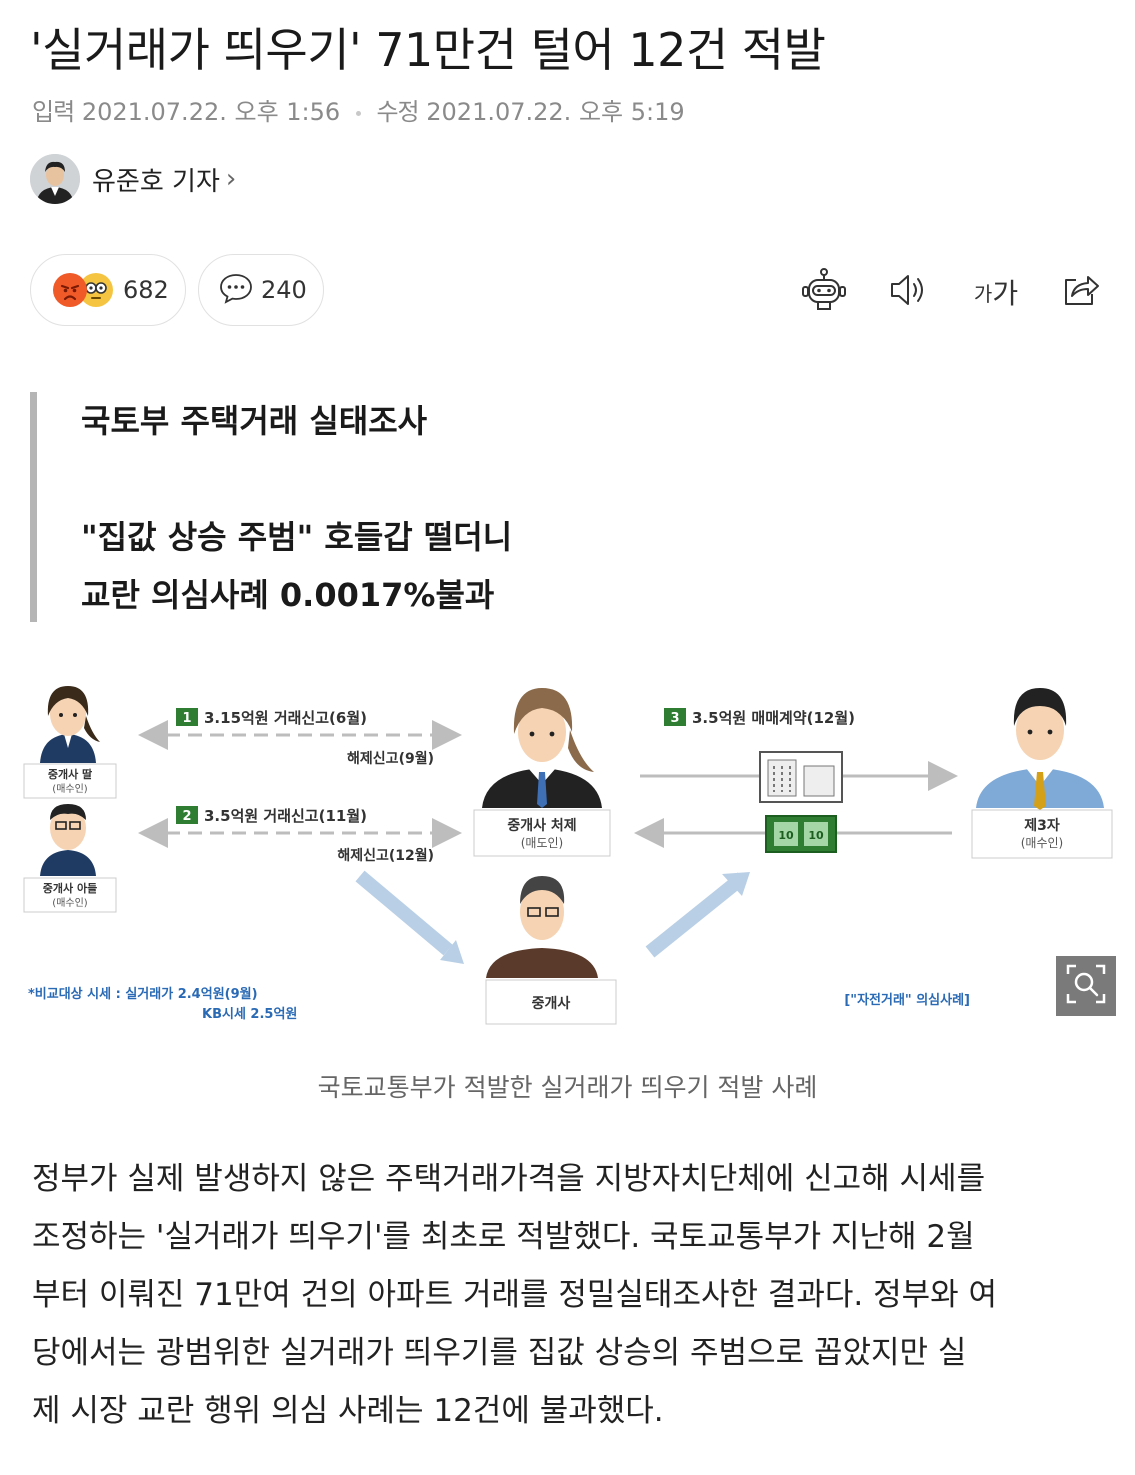 The height and width of the screenshot is (1475, 1135). What do you see at coordinates (70, 774) in the screenshot?
I see `broker-daughter-label: 중개사 딸` at bounding box center [70, 774].